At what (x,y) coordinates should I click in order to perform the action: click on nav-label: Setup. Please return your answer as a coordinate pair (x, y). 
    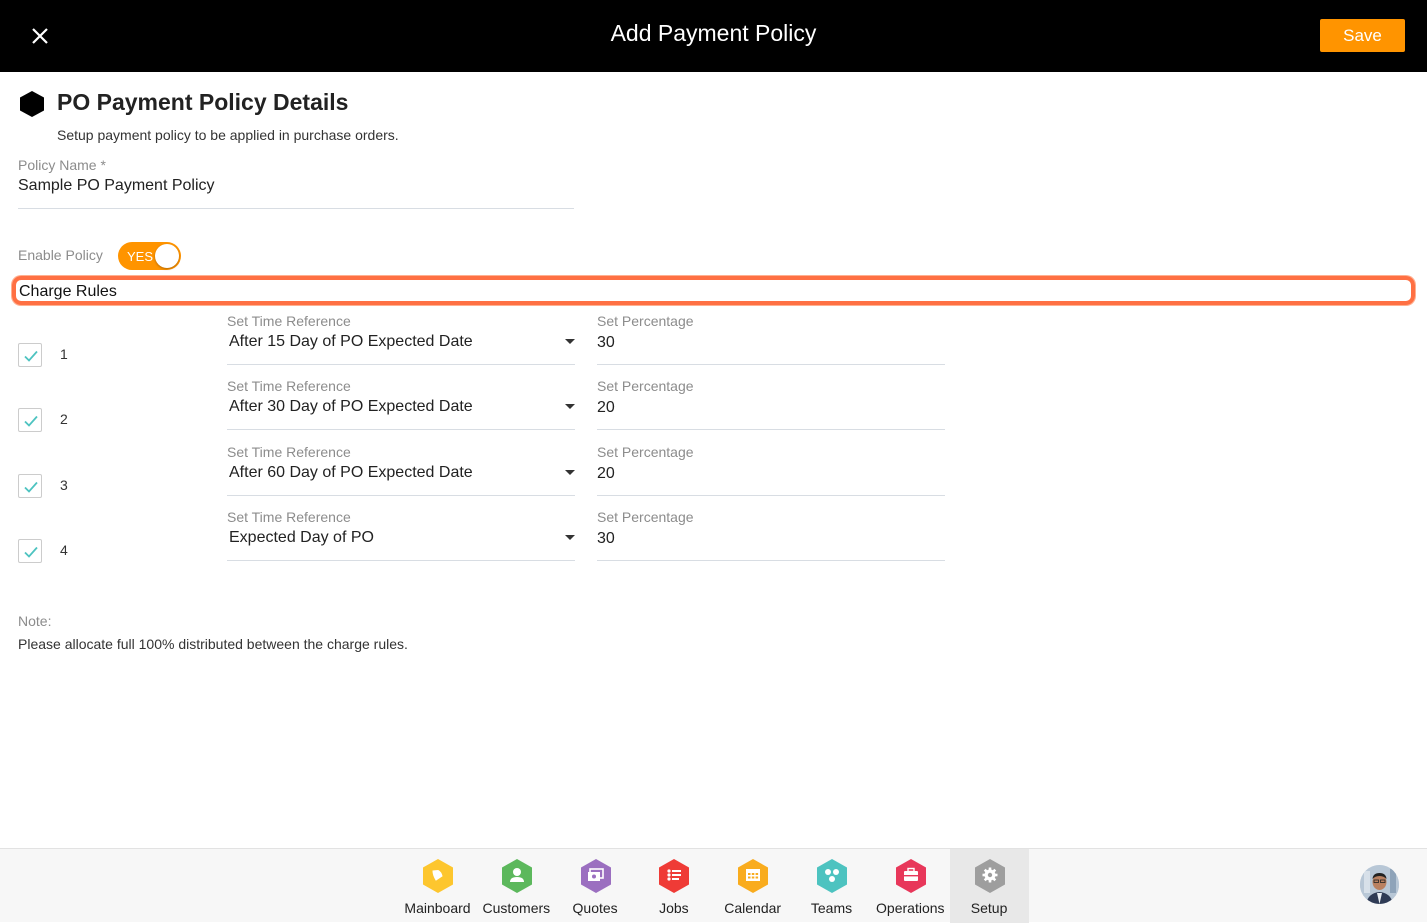
    Looking at the image, I should click on (989, 908).